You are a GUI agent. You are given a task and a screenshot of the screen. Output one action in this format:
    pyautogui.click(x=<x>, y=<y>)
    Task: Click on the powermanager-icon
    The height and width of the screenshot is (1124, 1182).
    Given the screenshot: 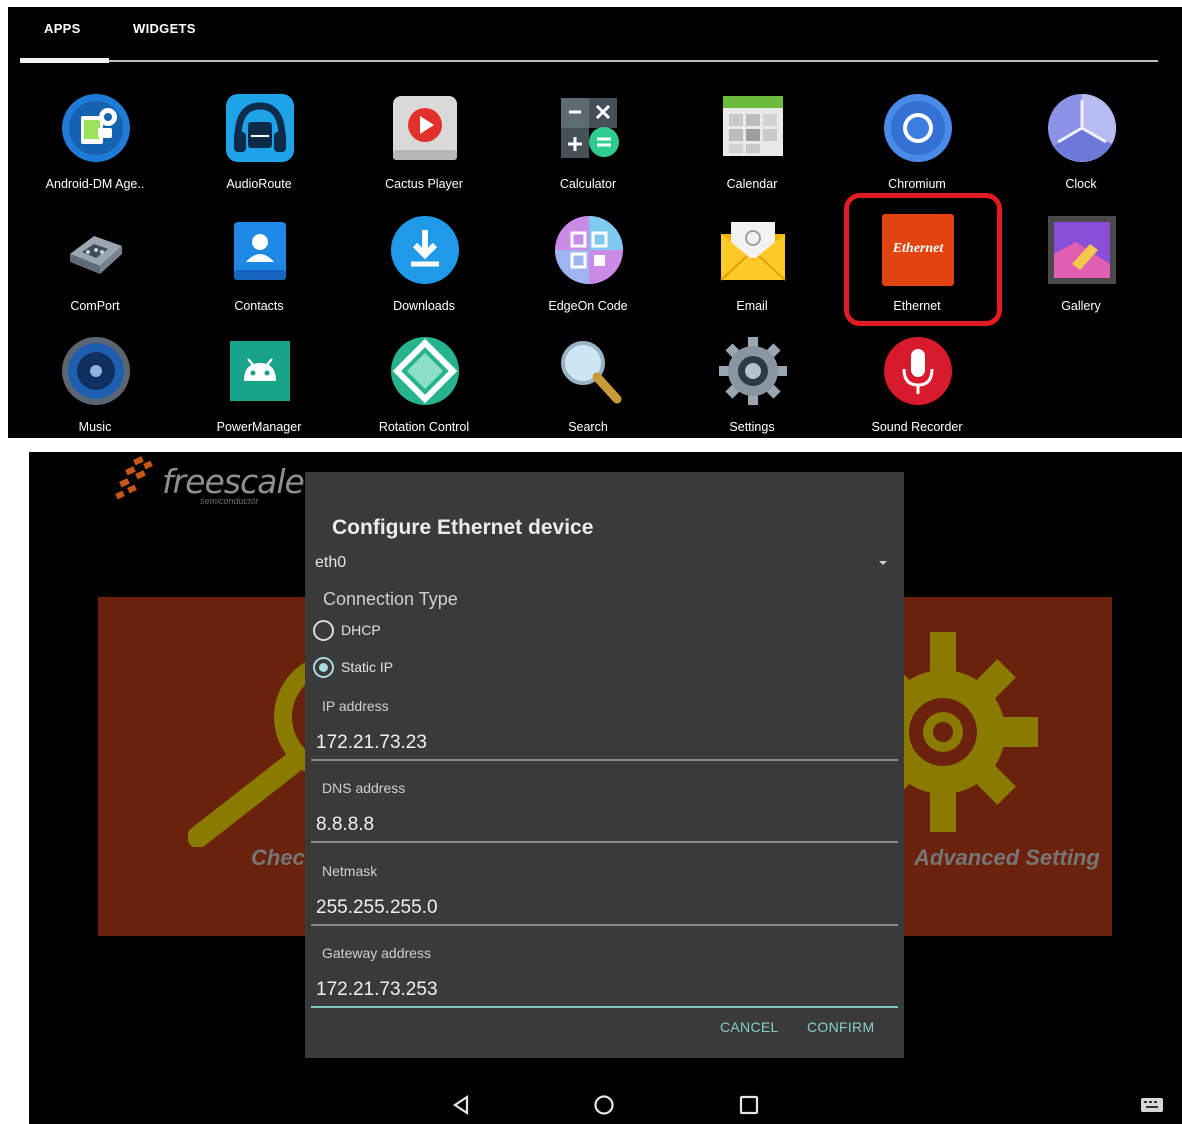 What is the action you would take?
    pyautogui.click(x=260, y=371)
    